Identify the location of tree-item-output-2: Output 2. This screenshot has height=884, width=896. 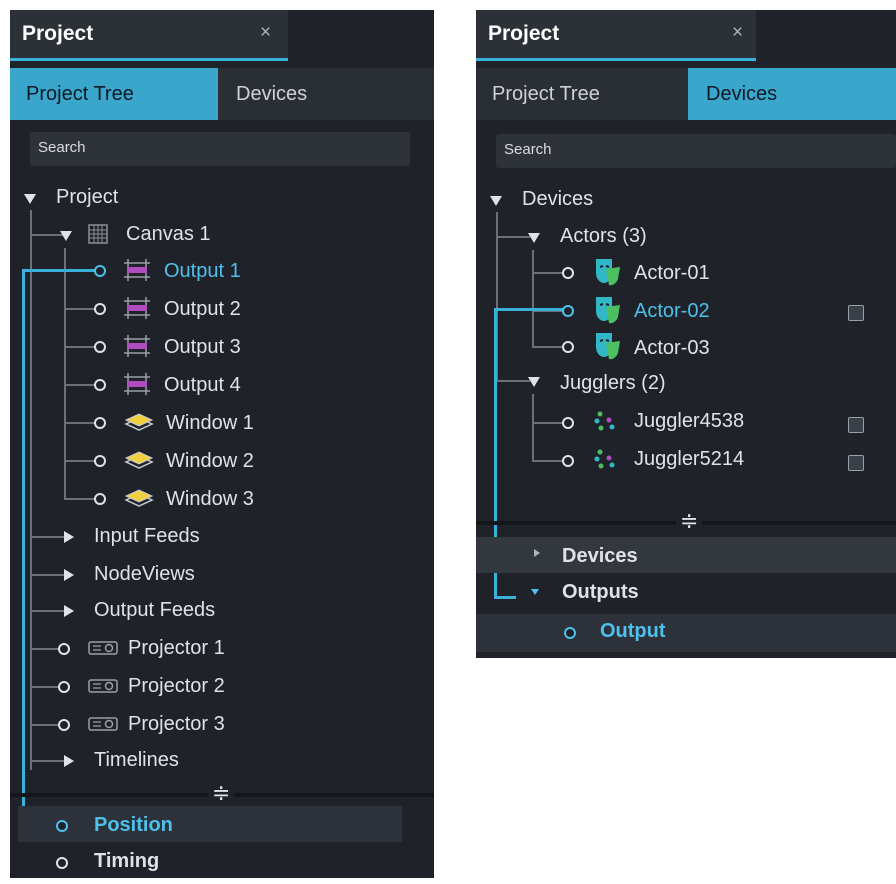
(202, 309).